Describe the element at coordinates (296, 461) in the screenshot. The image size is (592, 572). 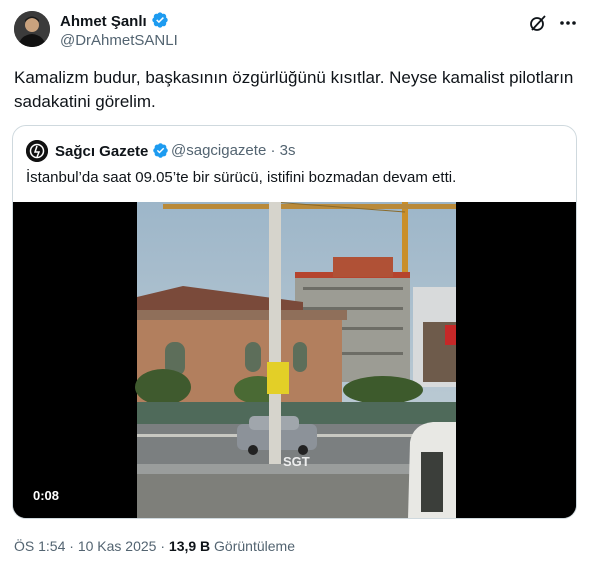
I see `video-watermark: SGT` at that location.